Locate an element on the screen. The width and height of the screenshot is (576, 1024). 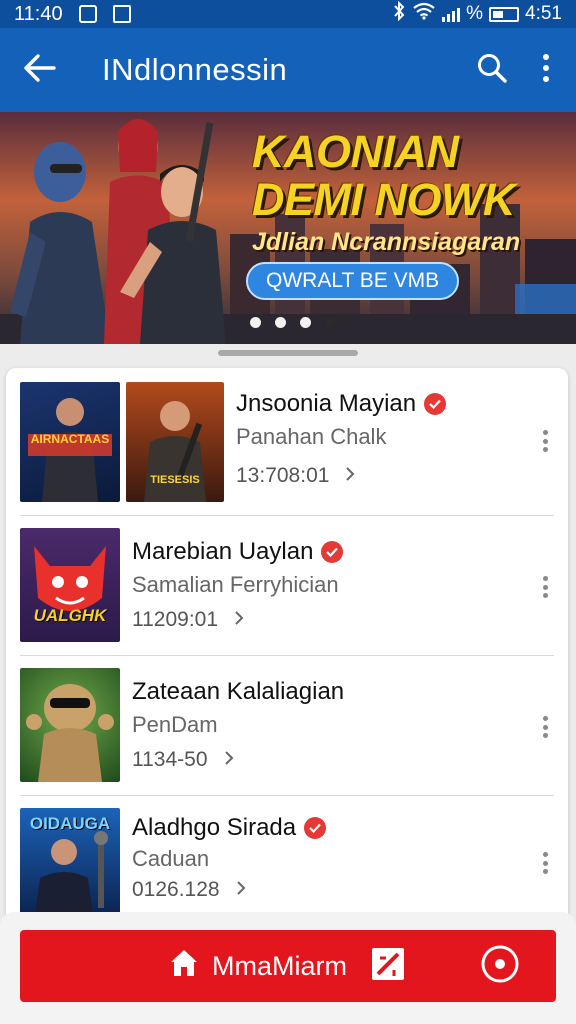
banner-cta-button: QWRALT BE VMB is located at coordinates (353, 281).